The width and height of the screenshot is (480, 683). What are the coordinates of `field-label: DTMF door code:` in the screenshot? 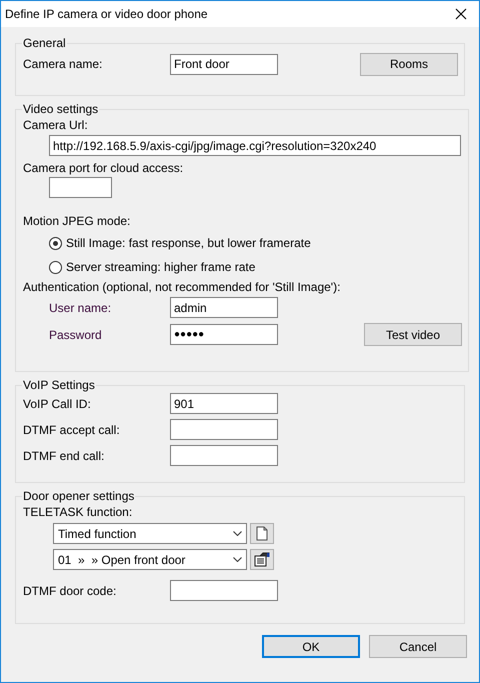 It's located at (70, 591).